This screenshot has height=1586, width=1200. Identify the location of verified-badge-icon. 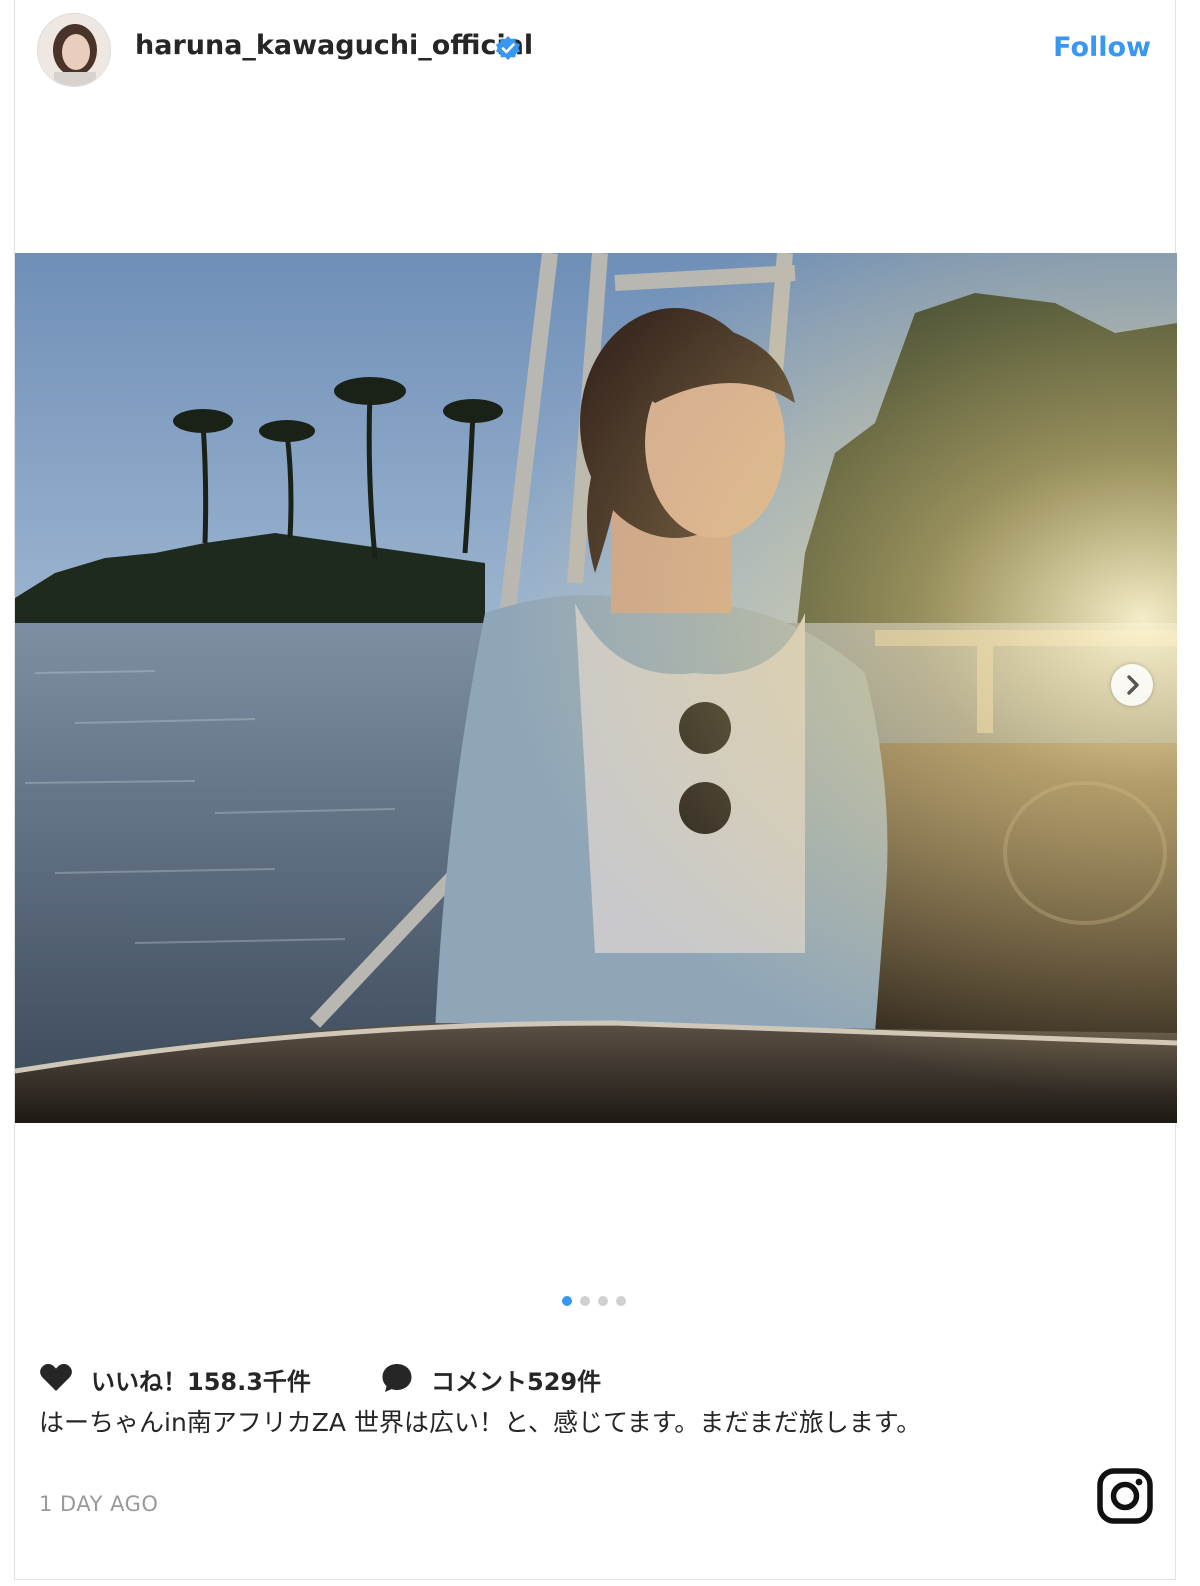
(508, 48).